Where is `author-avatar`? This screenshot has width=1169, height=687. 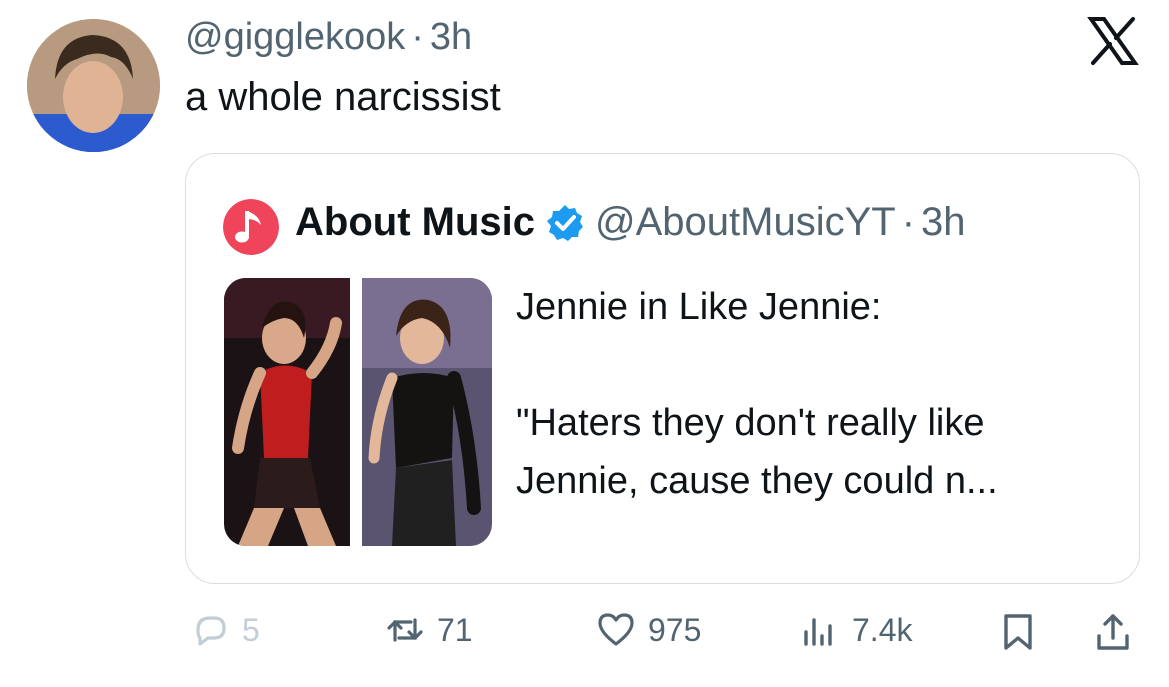
author-avatar is located at coordinates (93, 85).